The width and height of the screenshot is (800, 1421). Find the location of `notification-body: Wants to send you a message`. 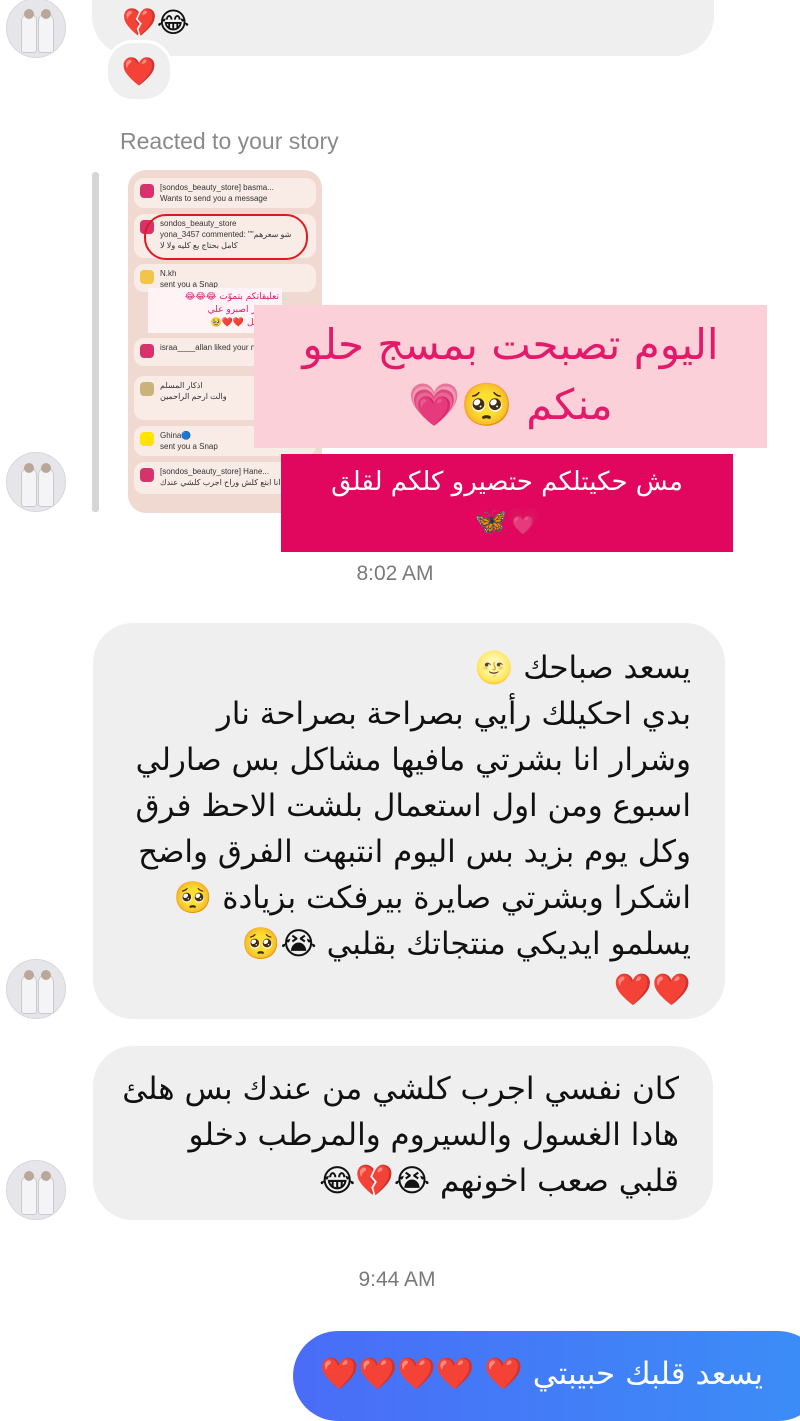

notification-body: Wants to send you a message is located at coordinates (214, 198).